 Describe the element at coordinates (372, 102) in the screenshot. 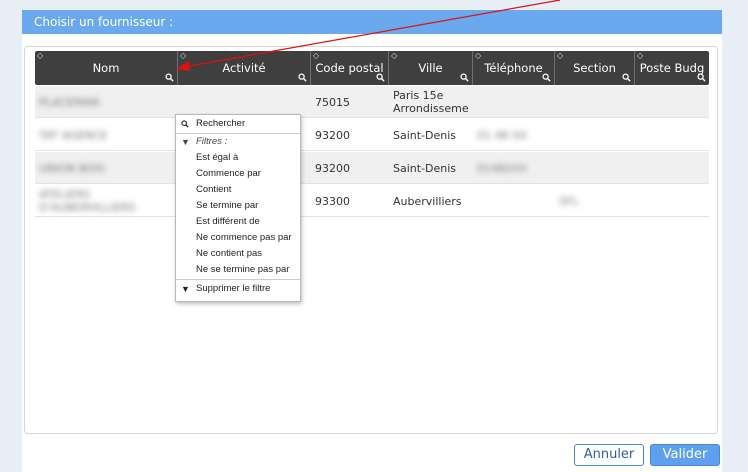

I see `table-row: PLACEMAN 75015 Paris 15e Arrondisseme` at that location.